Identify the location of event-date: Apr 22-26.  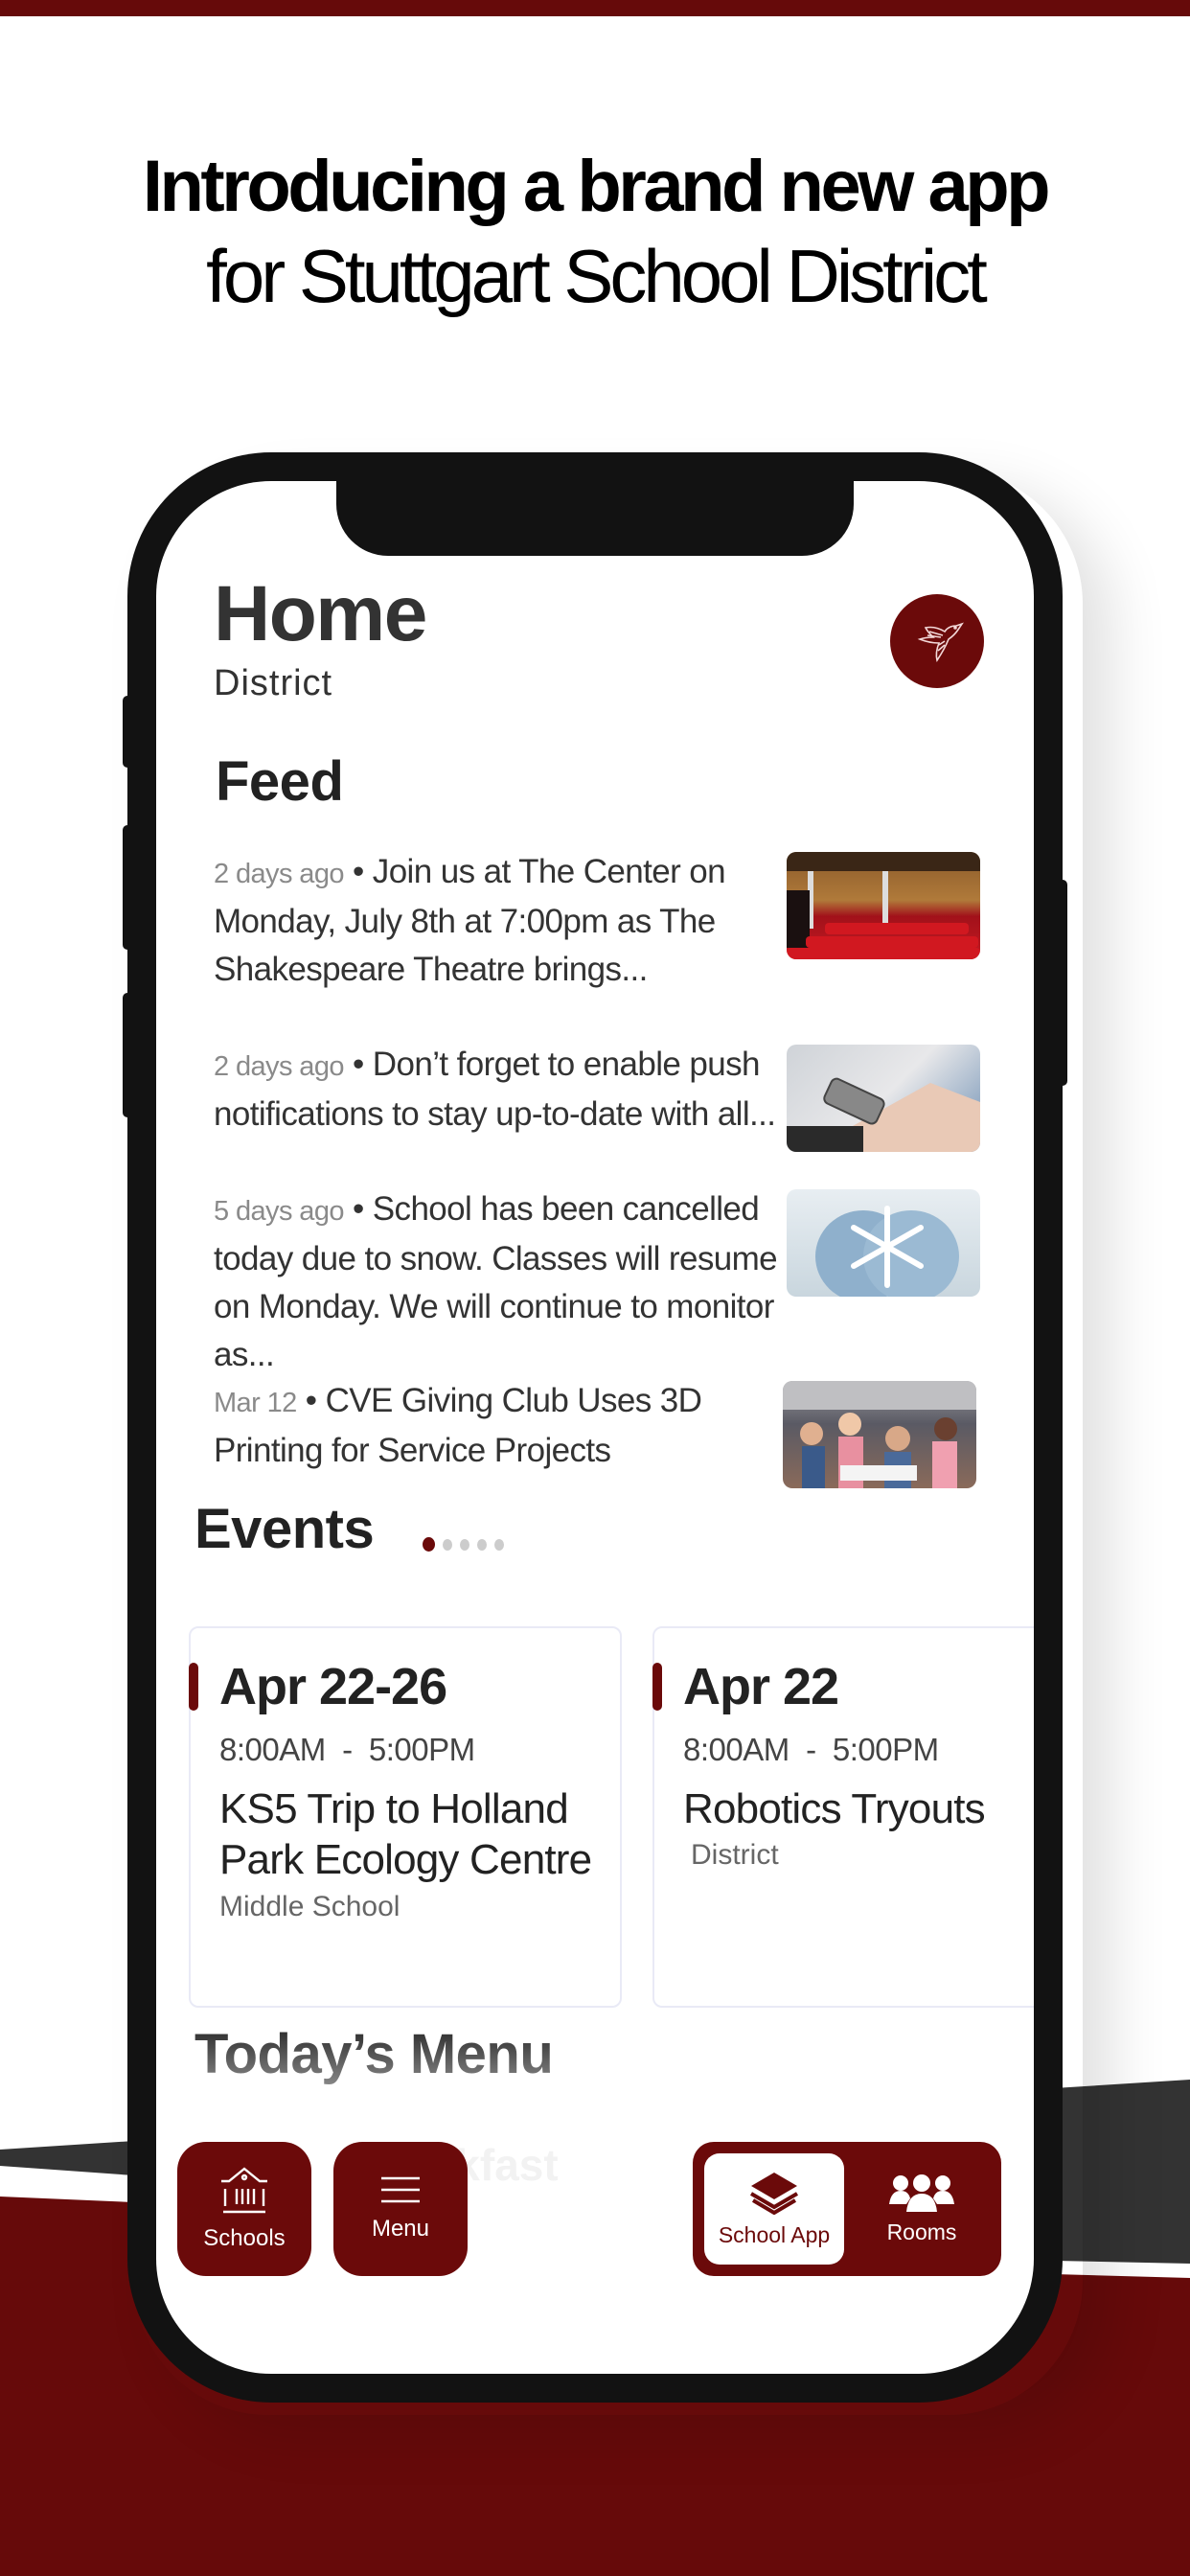
(333, 1686).